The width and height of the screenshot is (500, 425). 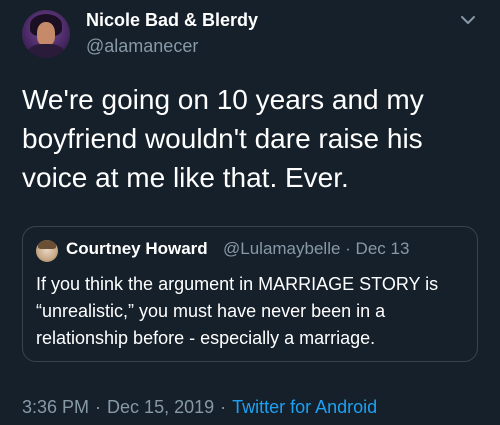 What do you see at coordinates (160, 407) in the screenshot?
I see `tweet-date: Dec 15, 2019` at bounding box center [160, 407].